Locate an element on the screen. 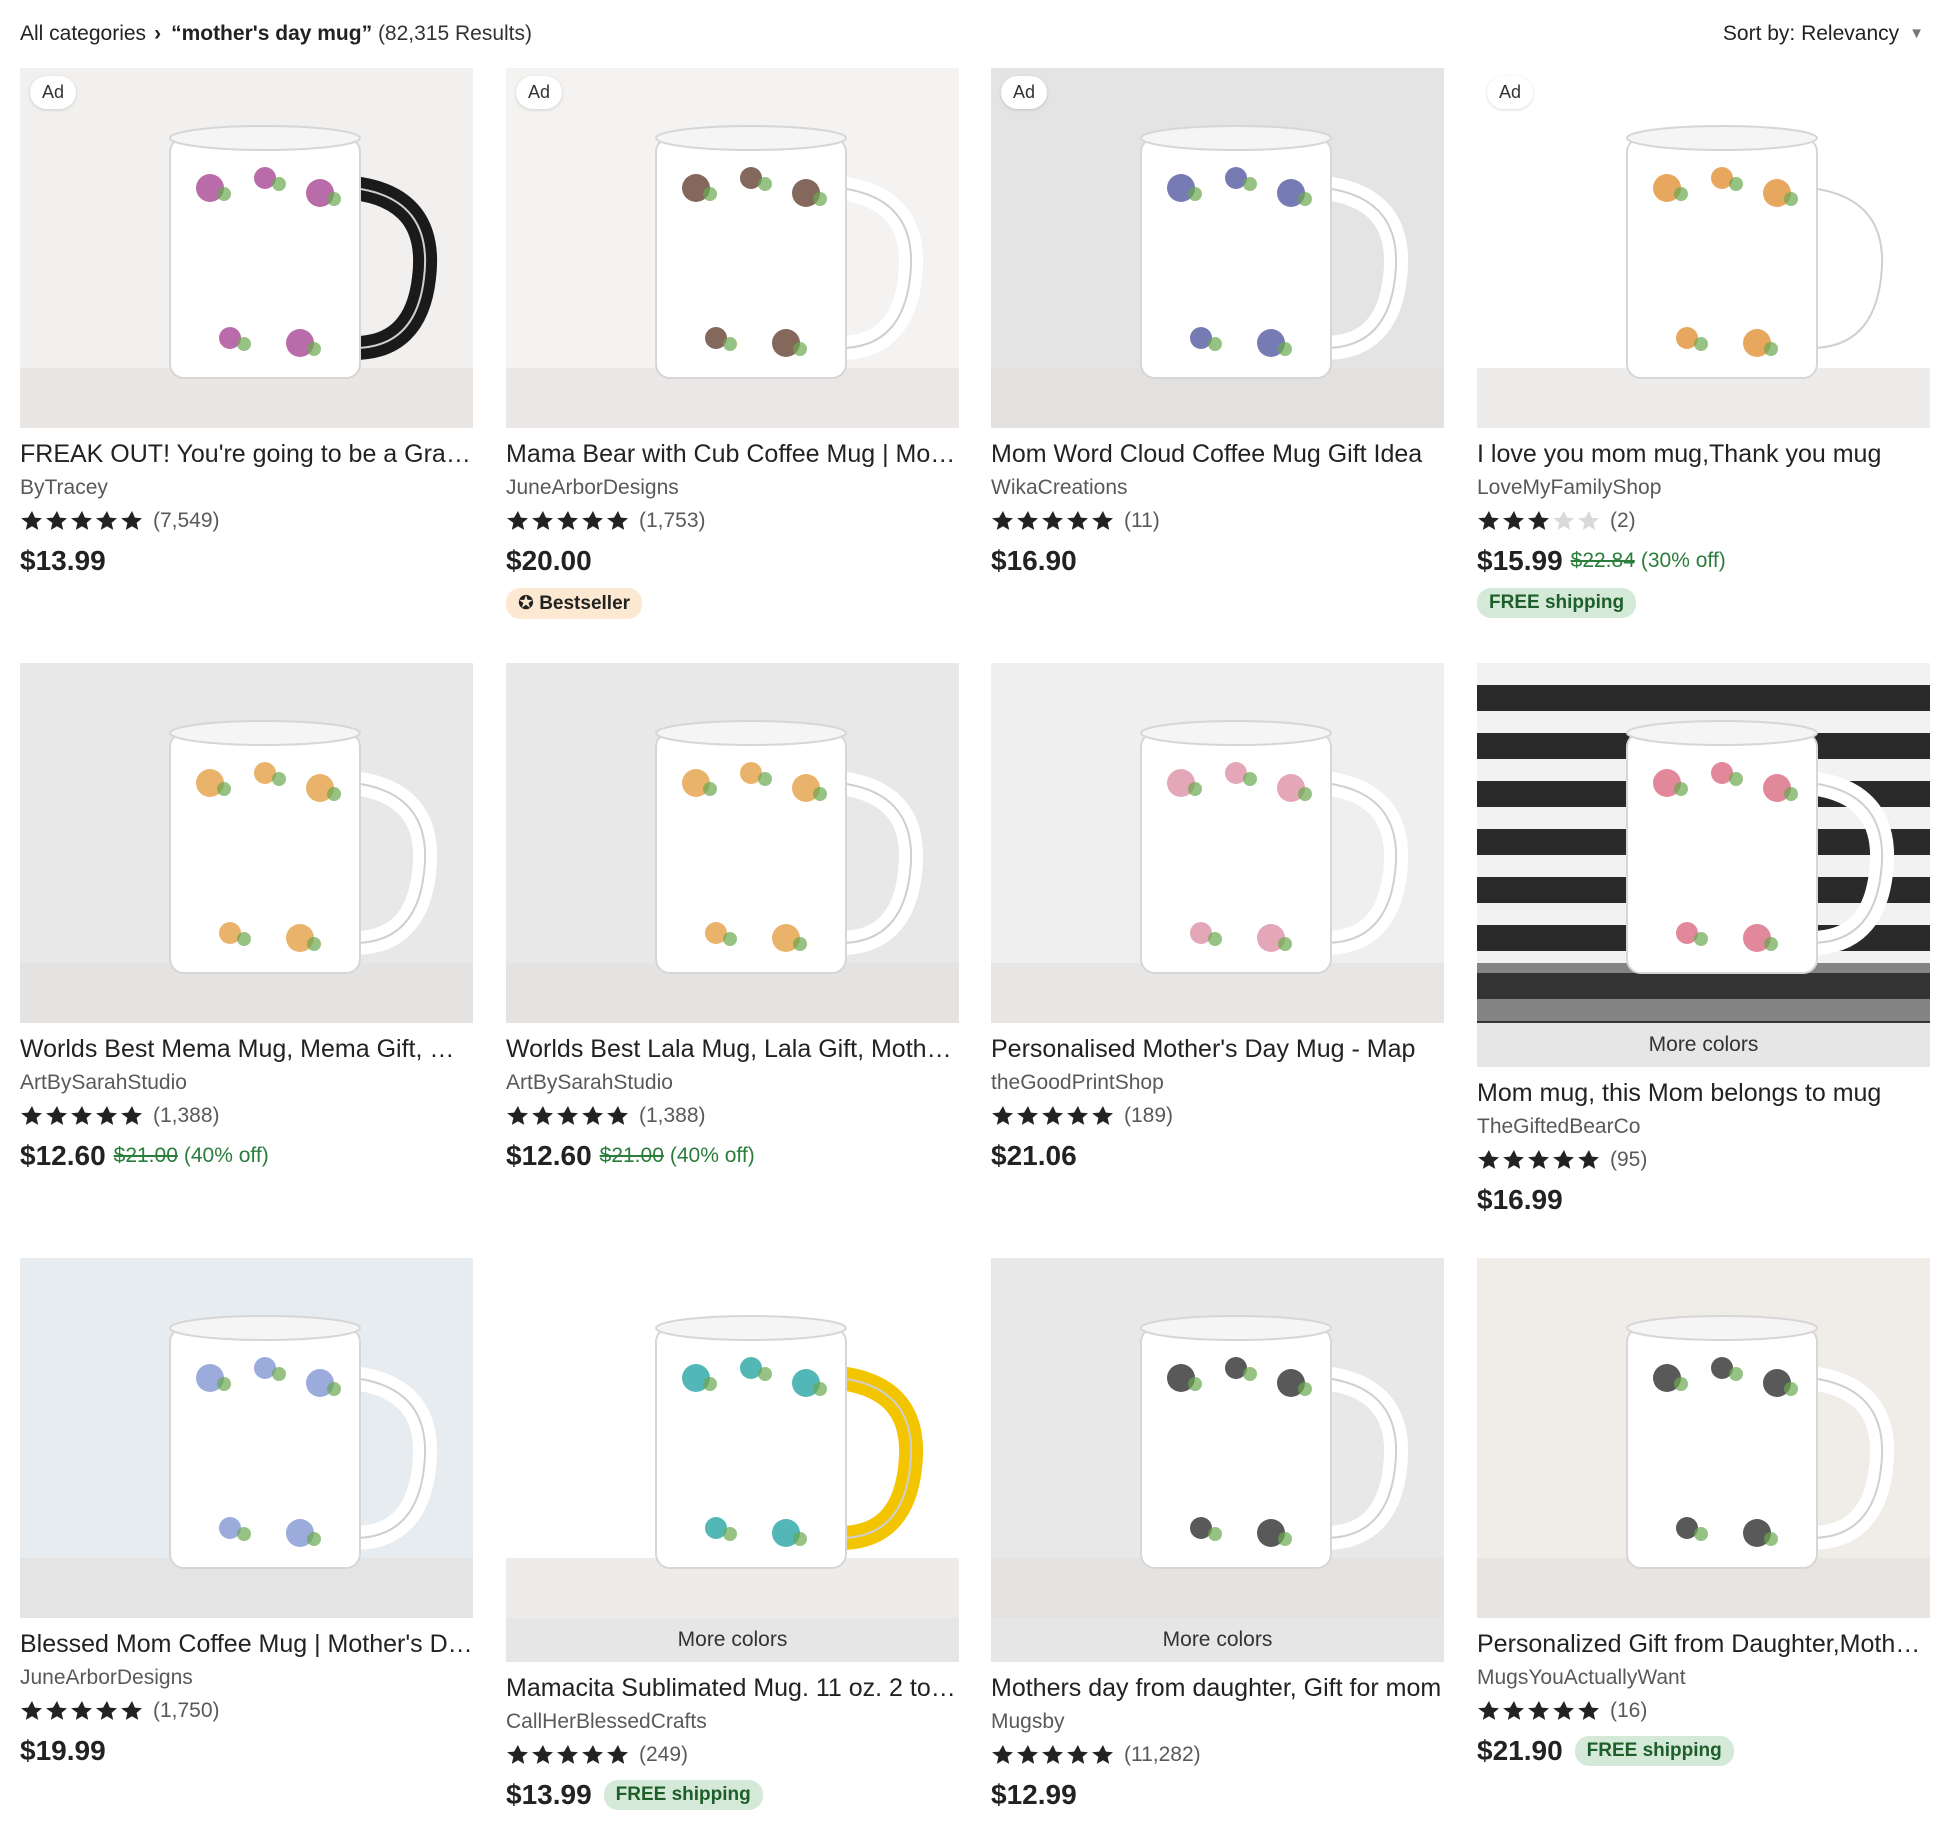 The width and height of the screenshot is (1944, 1824). breadcrumb-all-categories: All categories is located at coordinates (83, 33).